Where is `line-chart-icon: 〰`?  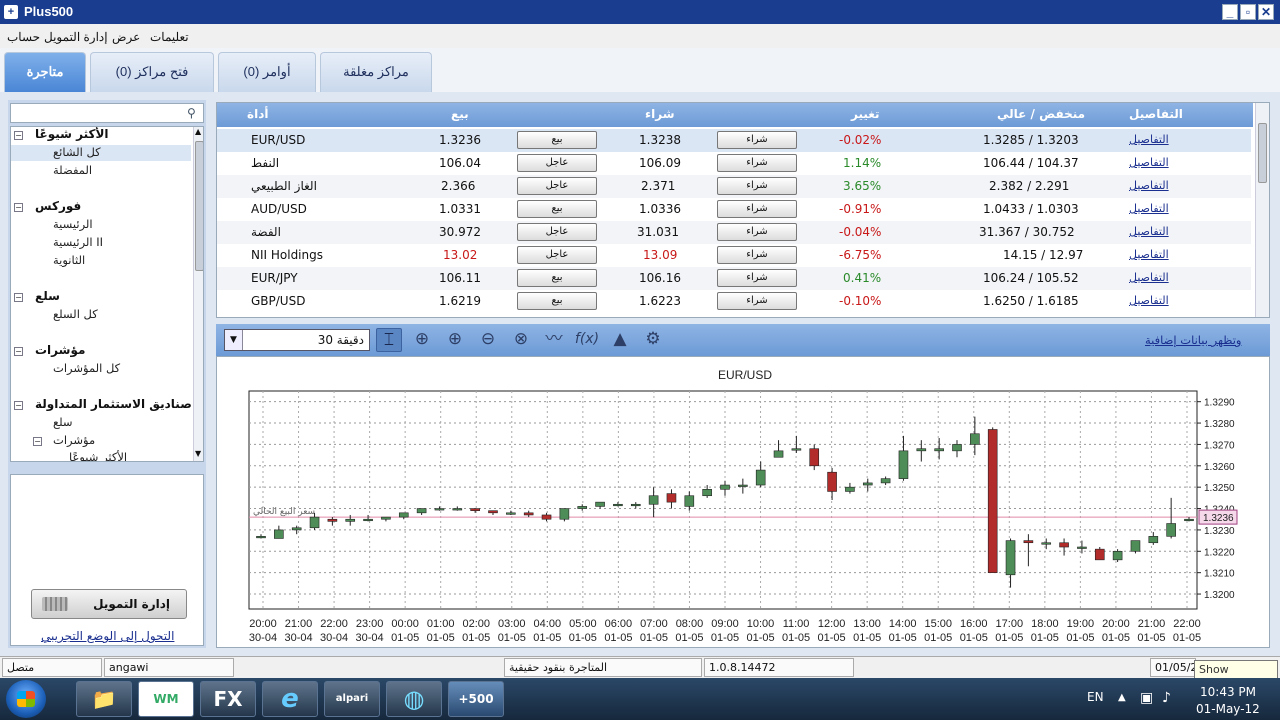
line-chart-icon: 〰 is located at coordinates (554, 340).